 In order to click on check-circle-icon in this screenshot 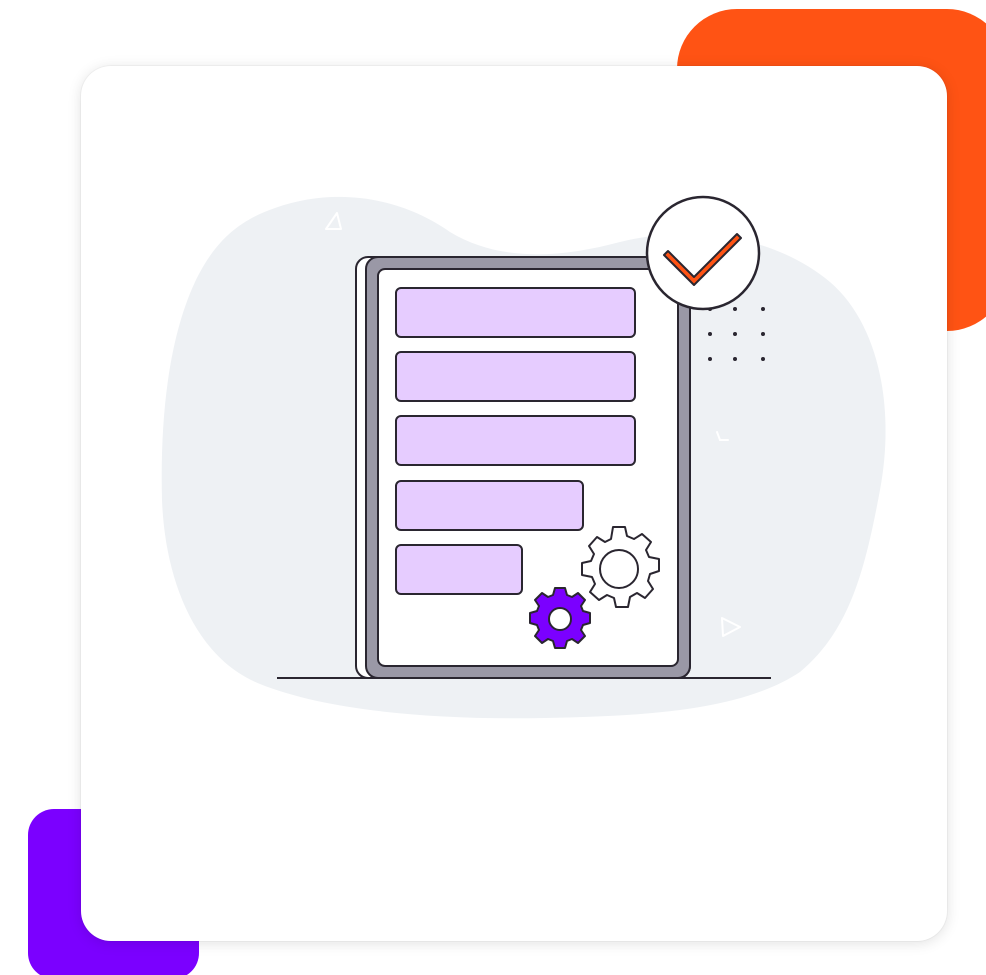, I will do `click(703, 253)`.